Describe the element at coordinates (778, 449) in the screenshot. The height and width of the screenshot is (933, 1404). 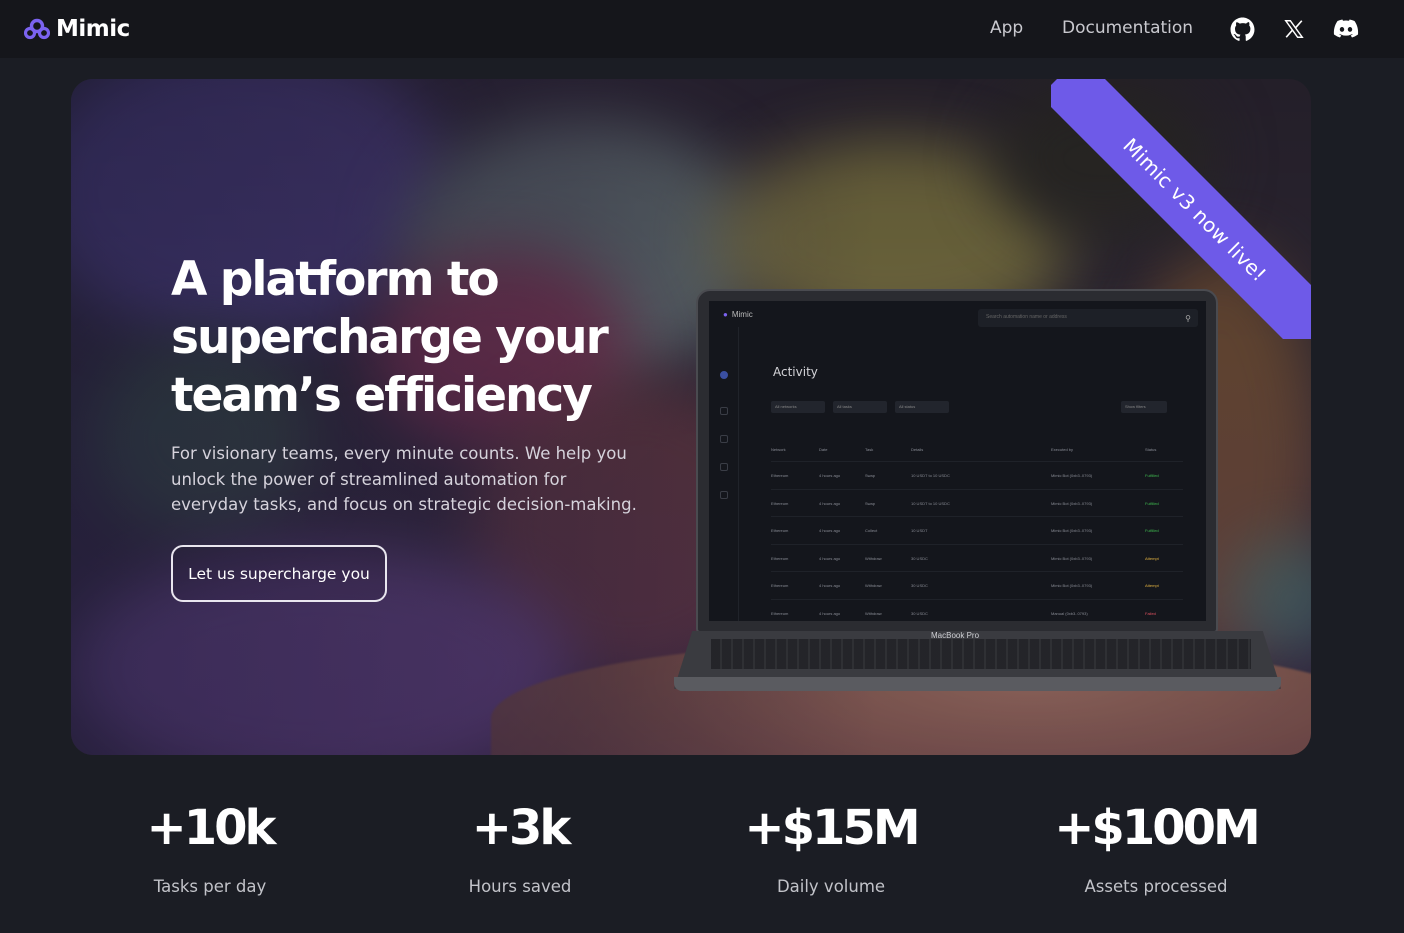
I see `screen-column-header: Network` at that location.